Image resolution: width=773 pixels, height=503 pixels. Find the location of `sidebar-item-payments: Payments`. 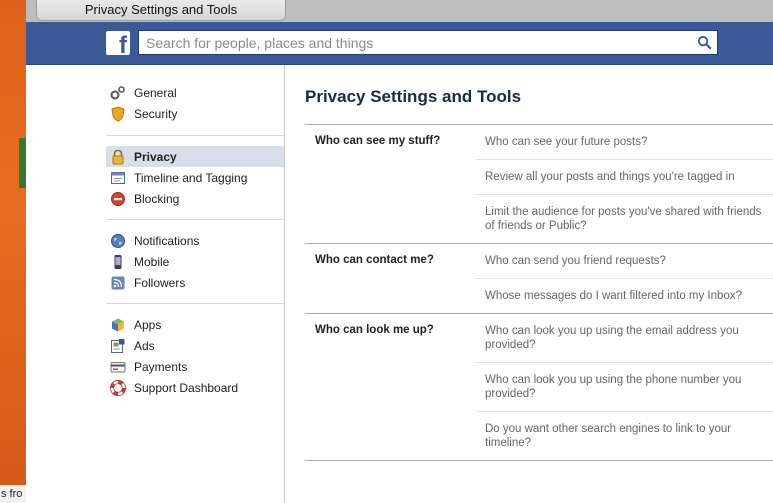

sidebar-item-payments: Payments is located at coordinates (195, 366).